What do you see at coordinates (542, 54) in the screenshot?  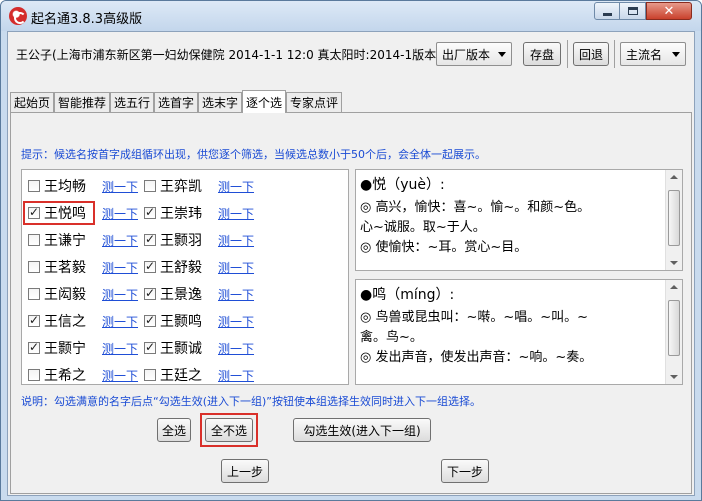 I see `save-button: 存盘` at bounding box center [542, 54].